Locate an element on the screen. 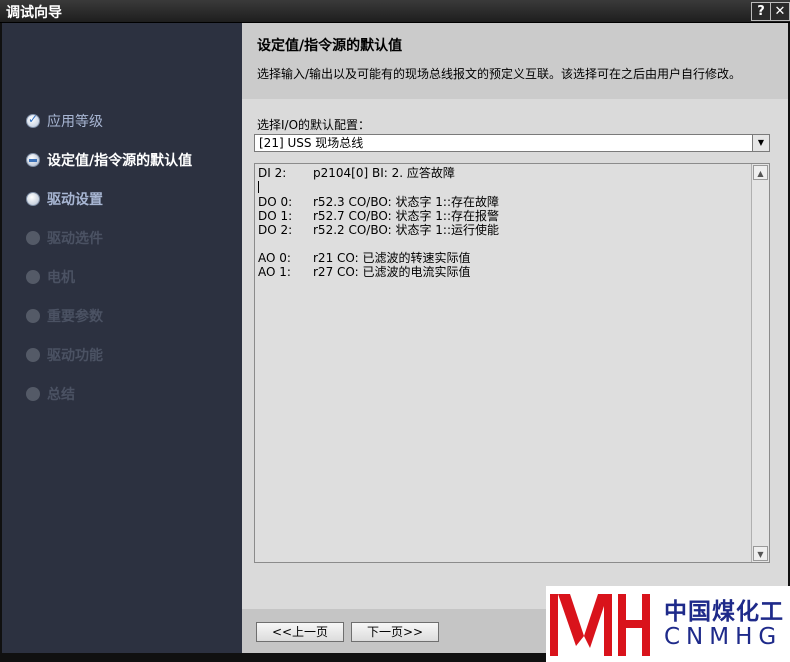 The height and width of the screenshot is (662, 790). list-item: AO 0: r21 CO: 已滤波的转速实际值 is located at coordinates (503, 258).